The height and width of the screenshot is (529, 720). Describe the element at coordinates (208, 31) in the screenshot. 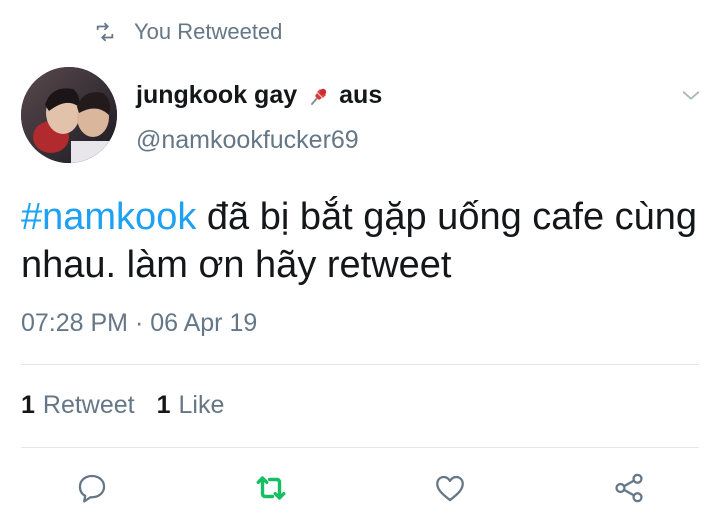

I see `retweet-context-text: You Retweeted` at that location.